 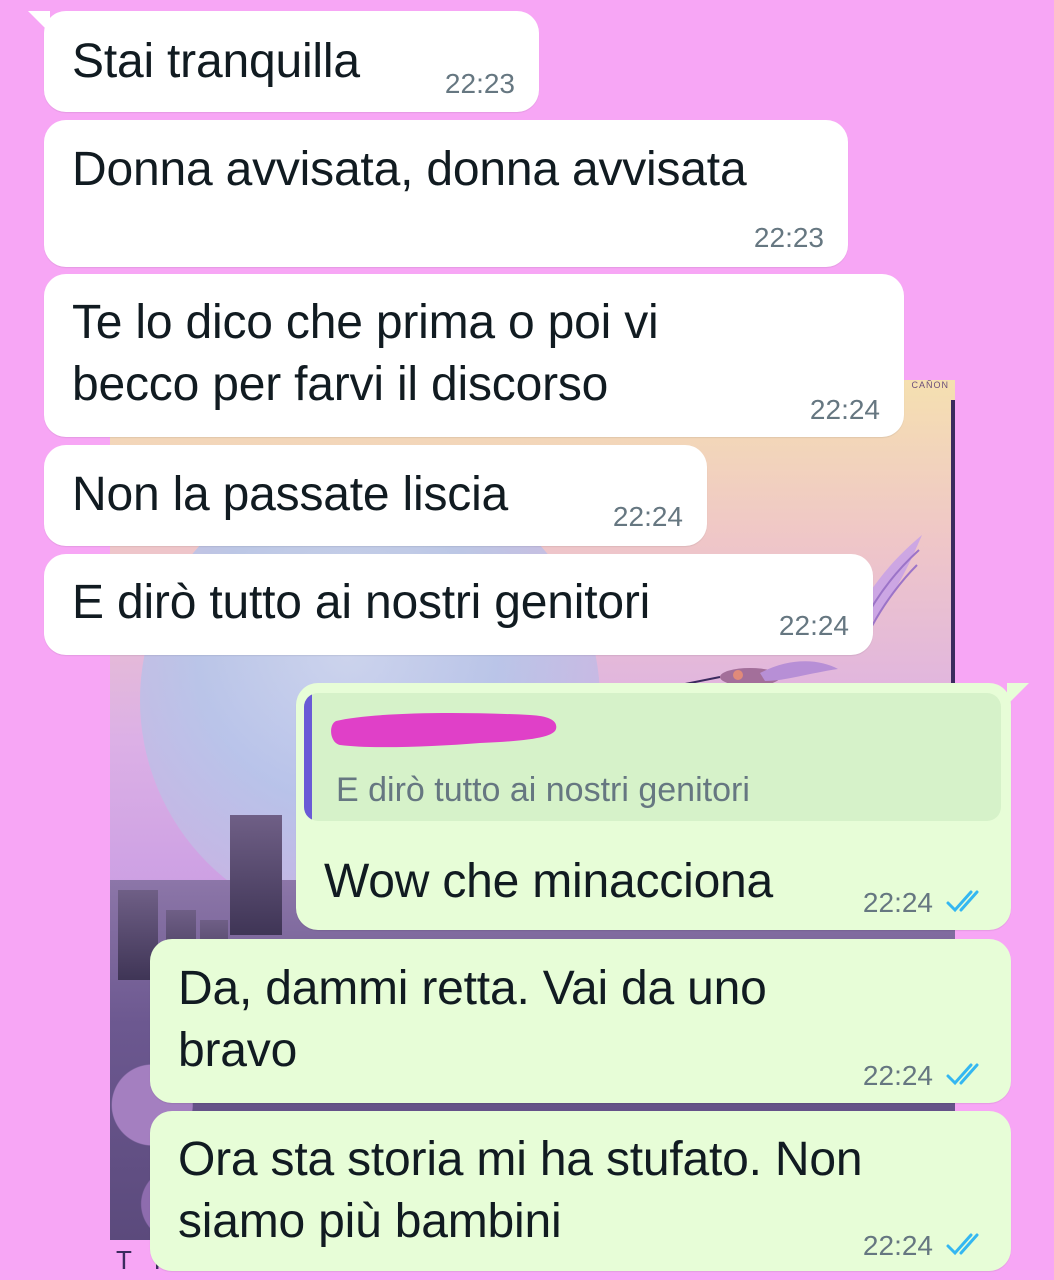 What do you see at coordinates (472, 1019) in the screenshot?
I see `message-text: Da, dammi retta. Vai da uno bravo` at bounding box center [472, 1019].